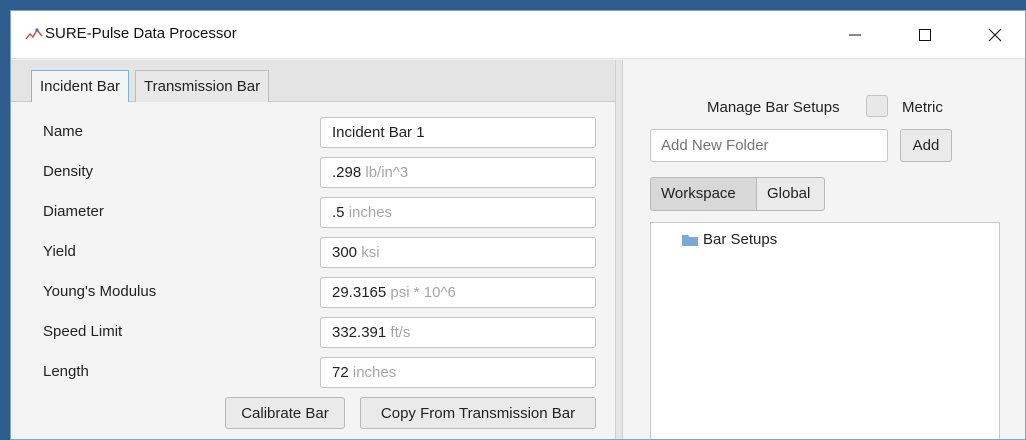  What do you see at coordinates (769, 145) in the screenshot?
I see `add-new-folder-input` at bounding box center [769, 145].